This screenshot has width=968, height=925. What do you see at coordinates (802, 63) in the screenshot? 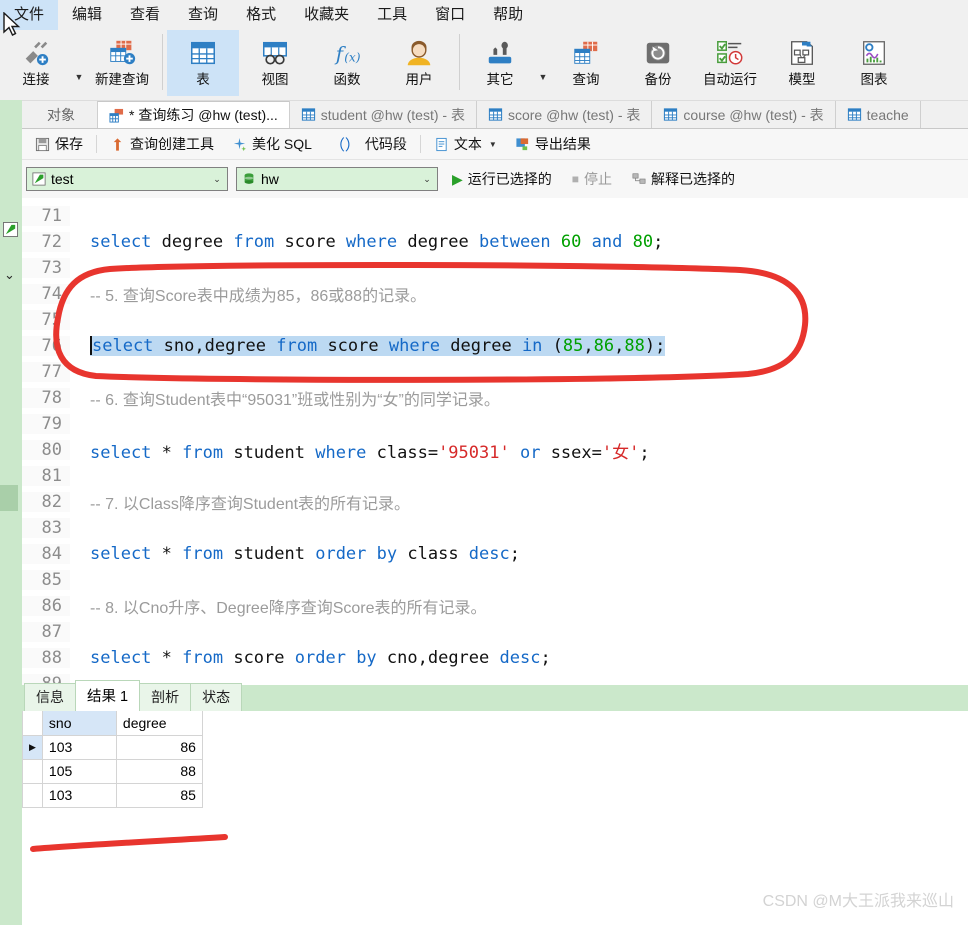
I see `ribbon-button-model: 模型` at bounding box center [802, 63].